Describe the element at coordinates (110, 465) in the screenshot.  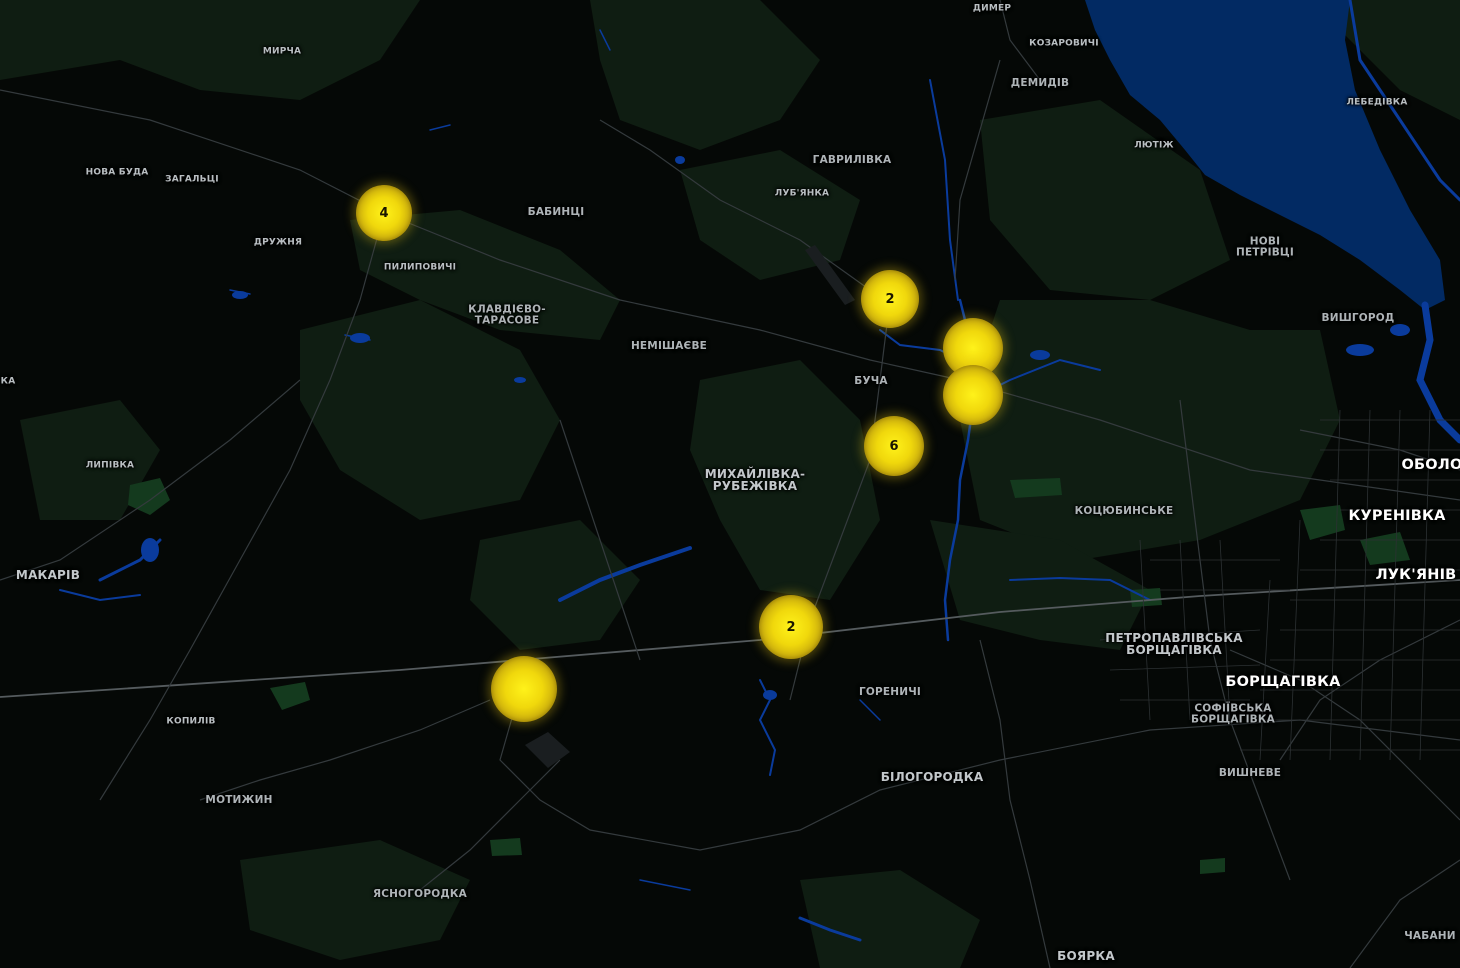
I see `place-label: ЛИПІВКА` at that location.